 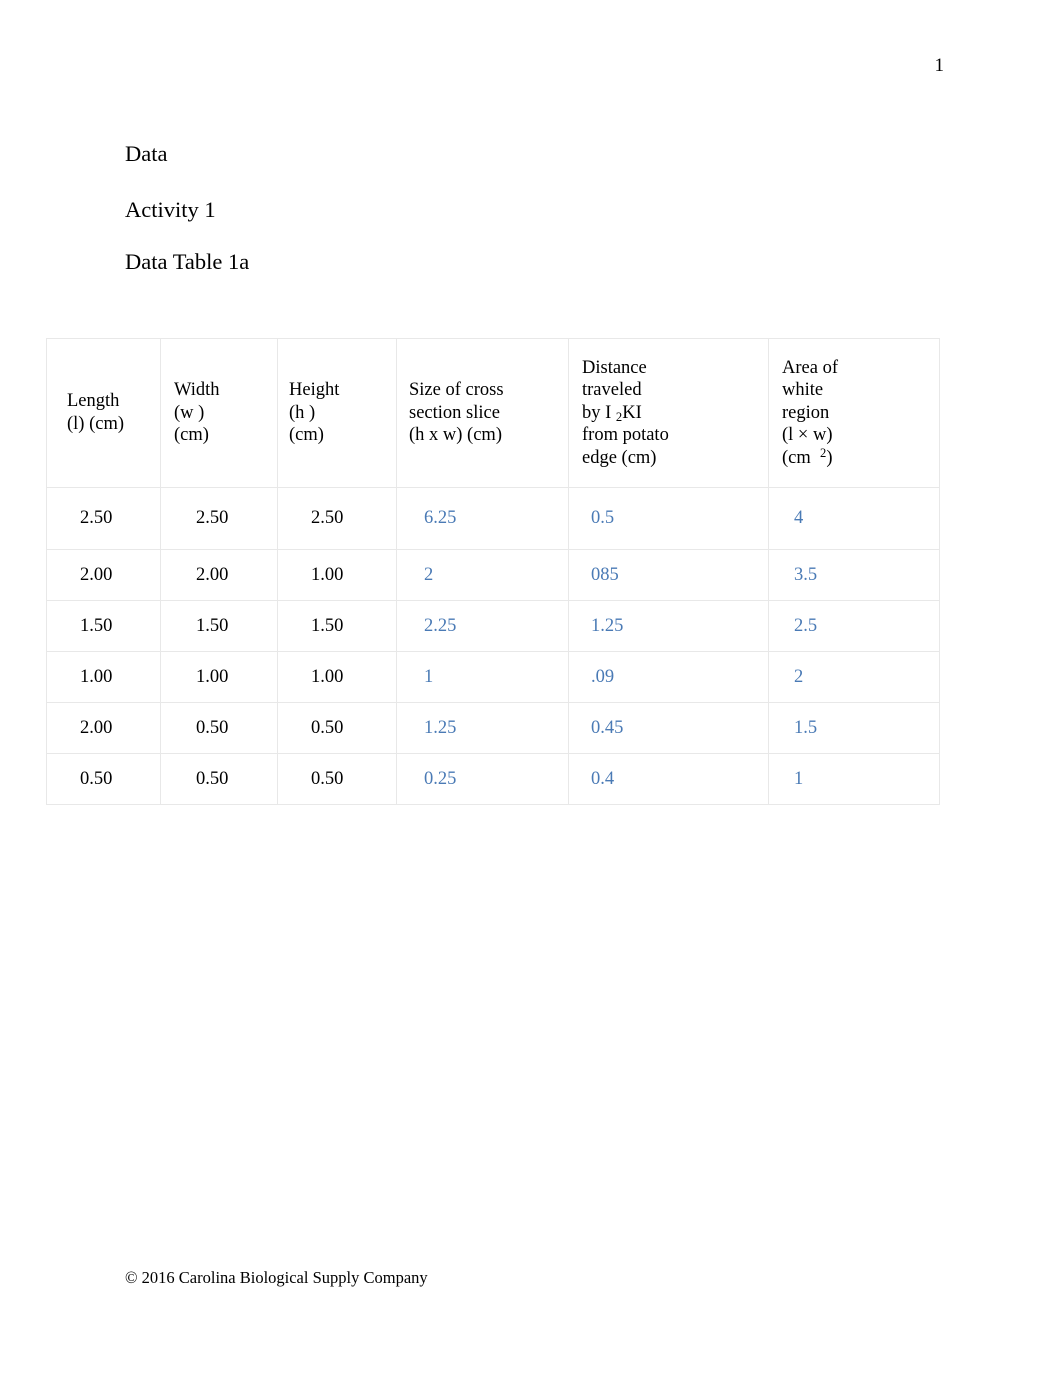 I want to click on cell-distance: 0.5, so click(x=668, y=518).